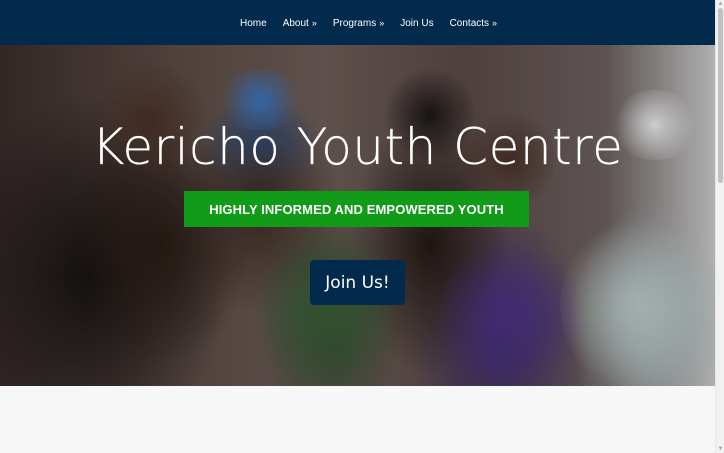  Describe the element at coordinates (357, 147) in the screenshot. I see `hero-title: Kericho Youth Centre` at that location.